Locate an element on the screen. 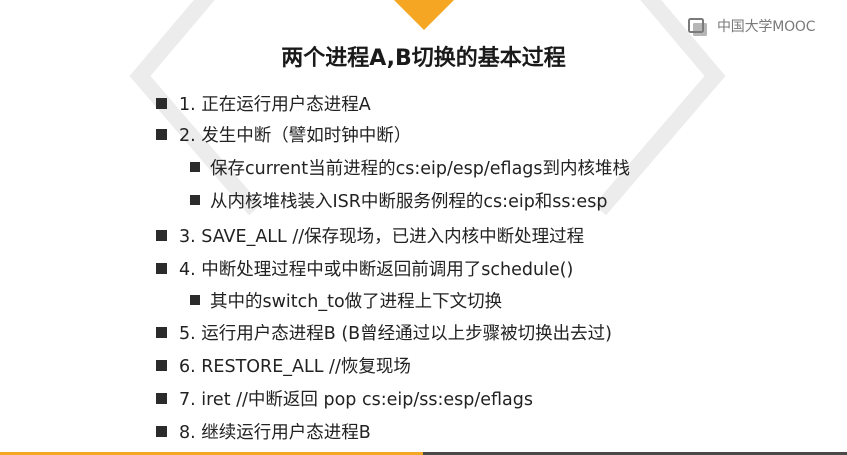 The height and width of the screenshot is (455, 847). list-item: 4. 中断处理过程中或中断返回前调用了schedule() is located at coordinates (364, 268).